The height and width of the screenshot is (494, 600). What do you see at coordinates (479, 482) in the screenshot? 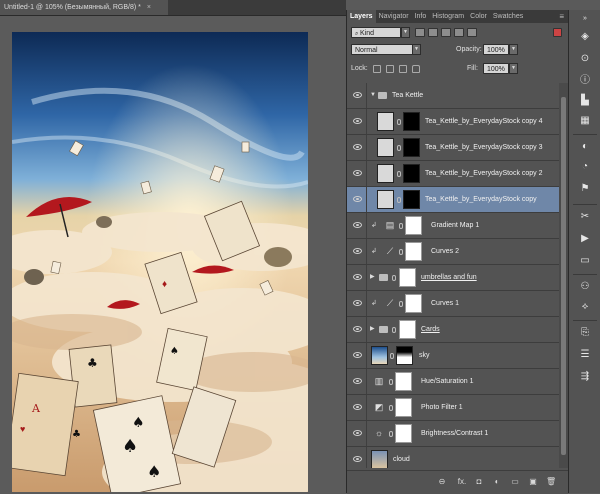
I see `add-mask-icon: ◘` at bounding box center [479, 482].